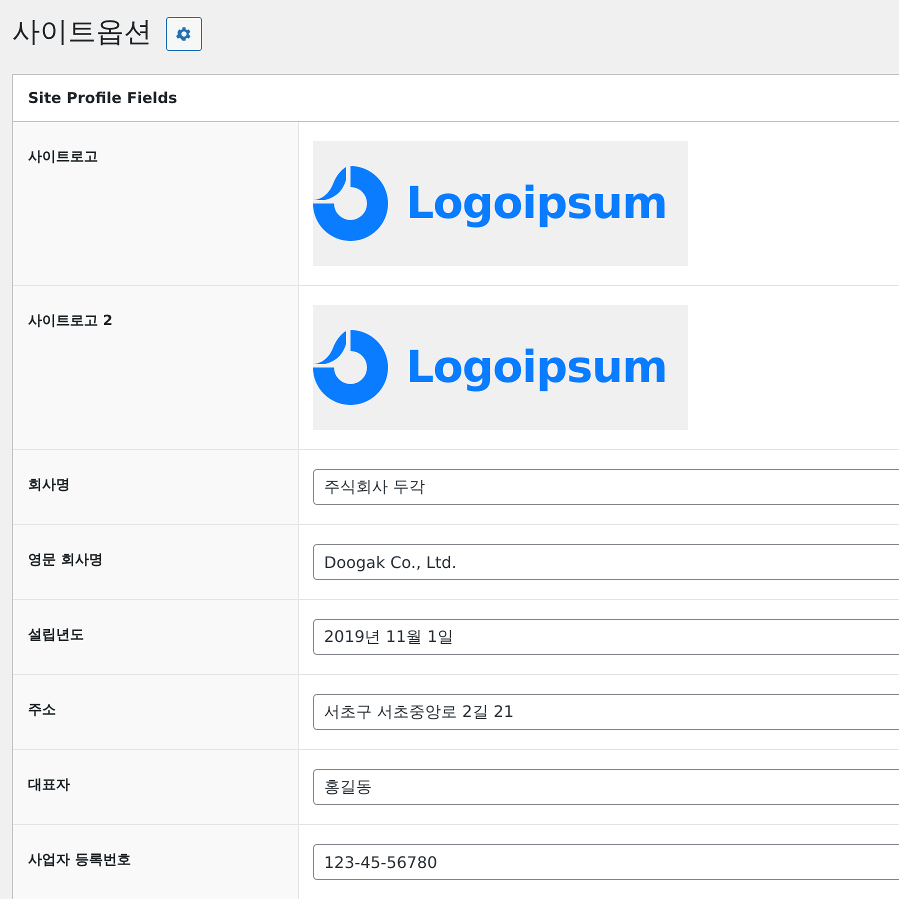  I want to click on field-label: 사이트로고 2, so click(70, 321).